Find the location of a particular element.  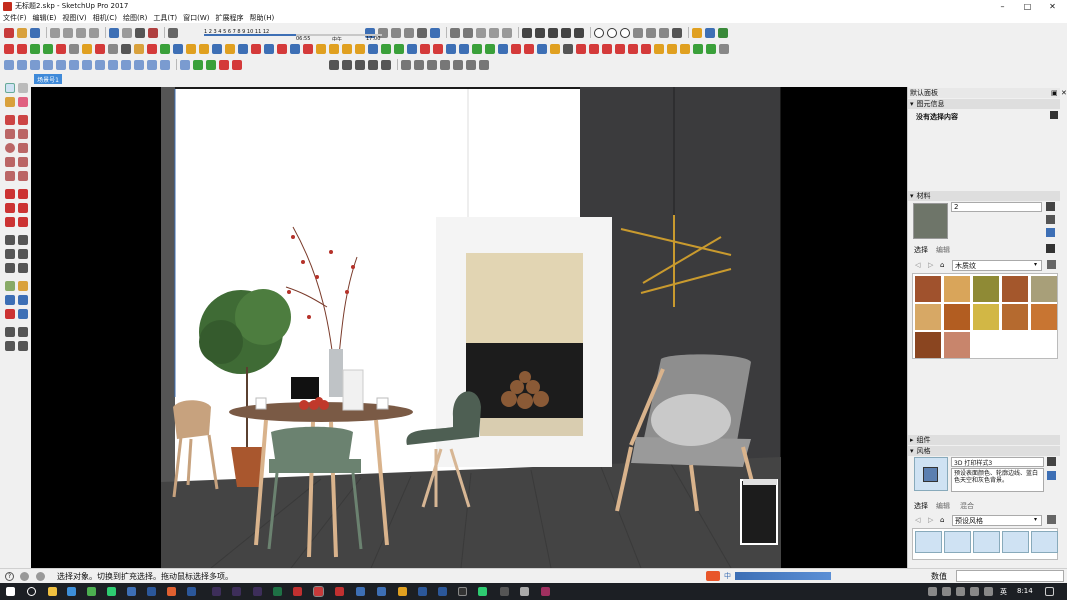

ext-tool-36-icon is located at coordinates (464, 48).